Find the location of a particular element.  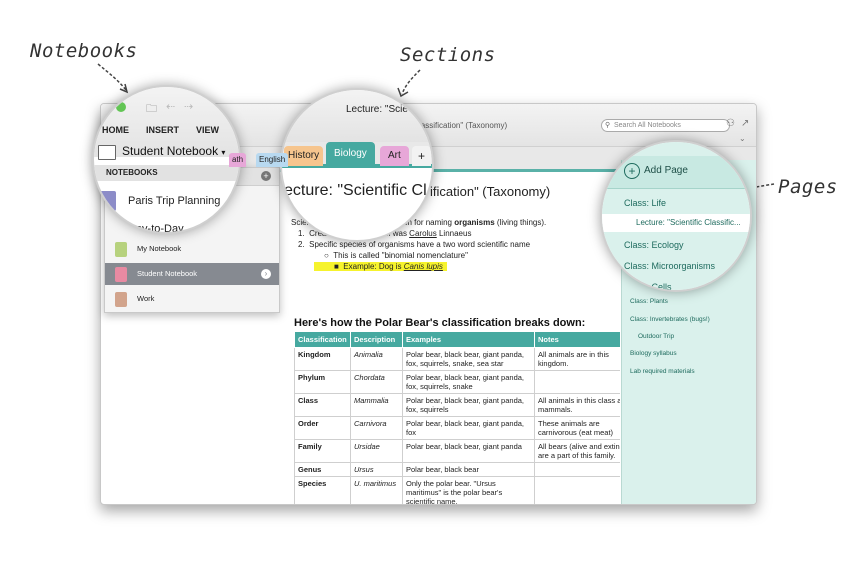

page-item-plants: Class: Plants is located at coordinates (649, 301).